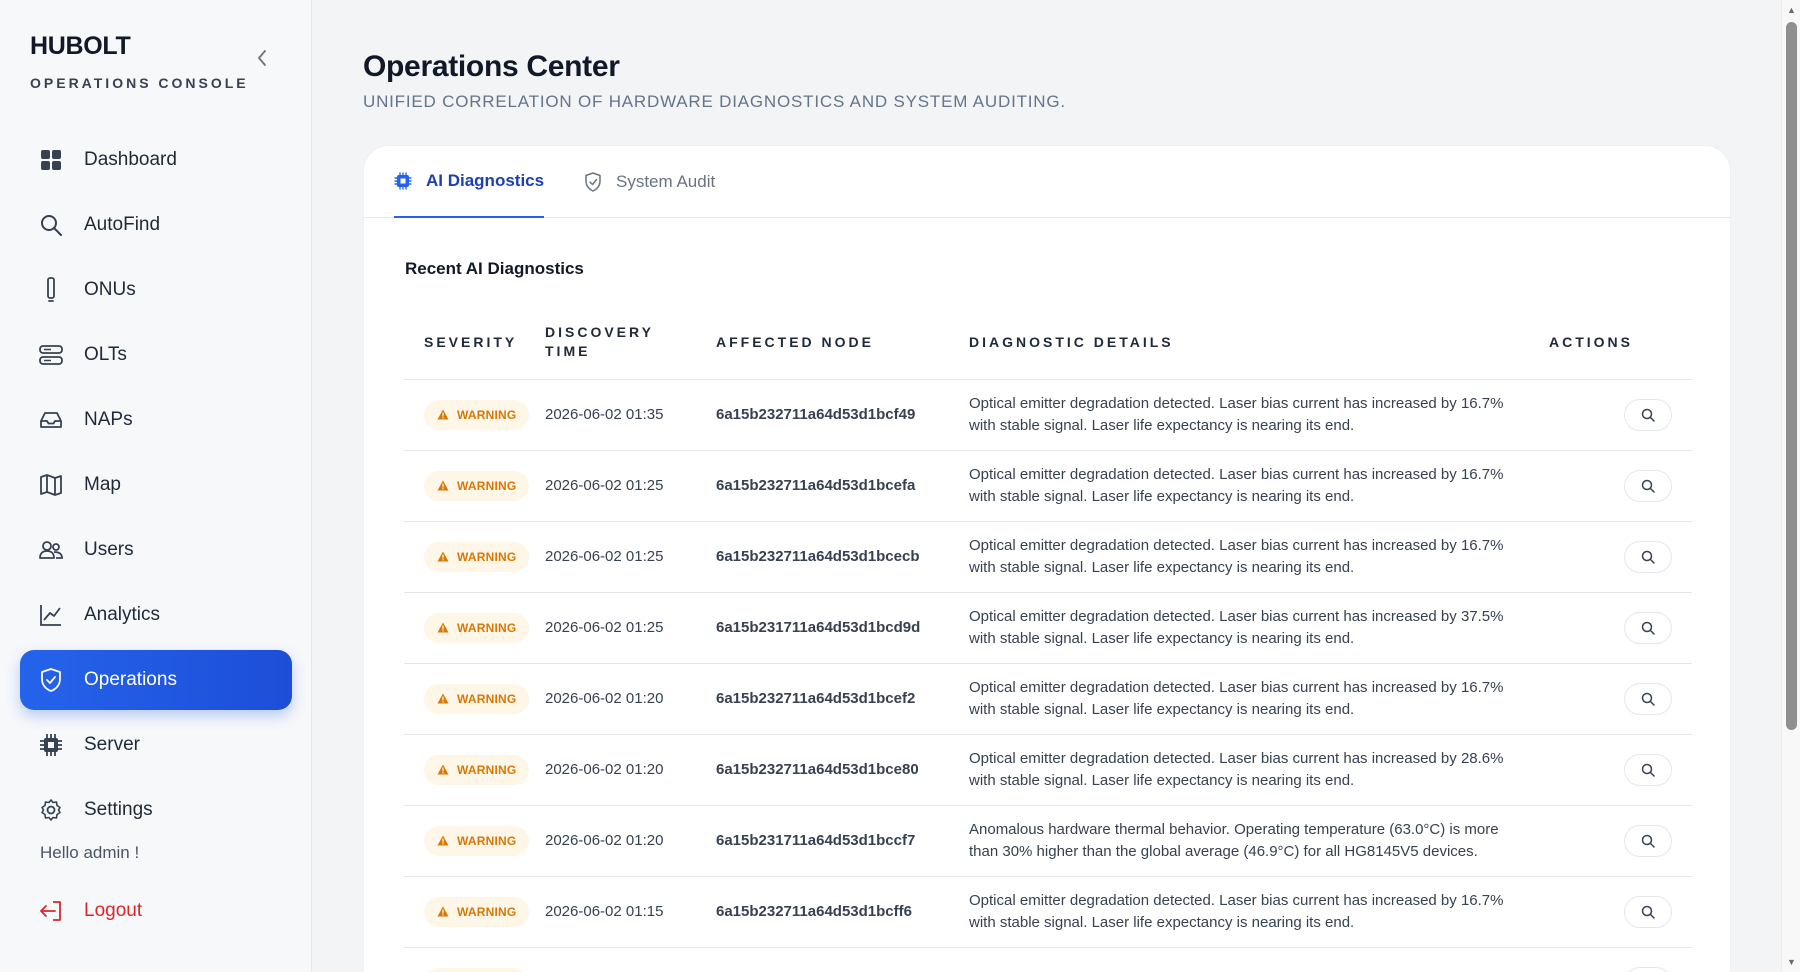 This screenshot has width=1800, height=972. What do you see at coordinates (156, 810) in the screenshot?
I see `nav-item-settings: Settings` at bounding box center [156, 810].